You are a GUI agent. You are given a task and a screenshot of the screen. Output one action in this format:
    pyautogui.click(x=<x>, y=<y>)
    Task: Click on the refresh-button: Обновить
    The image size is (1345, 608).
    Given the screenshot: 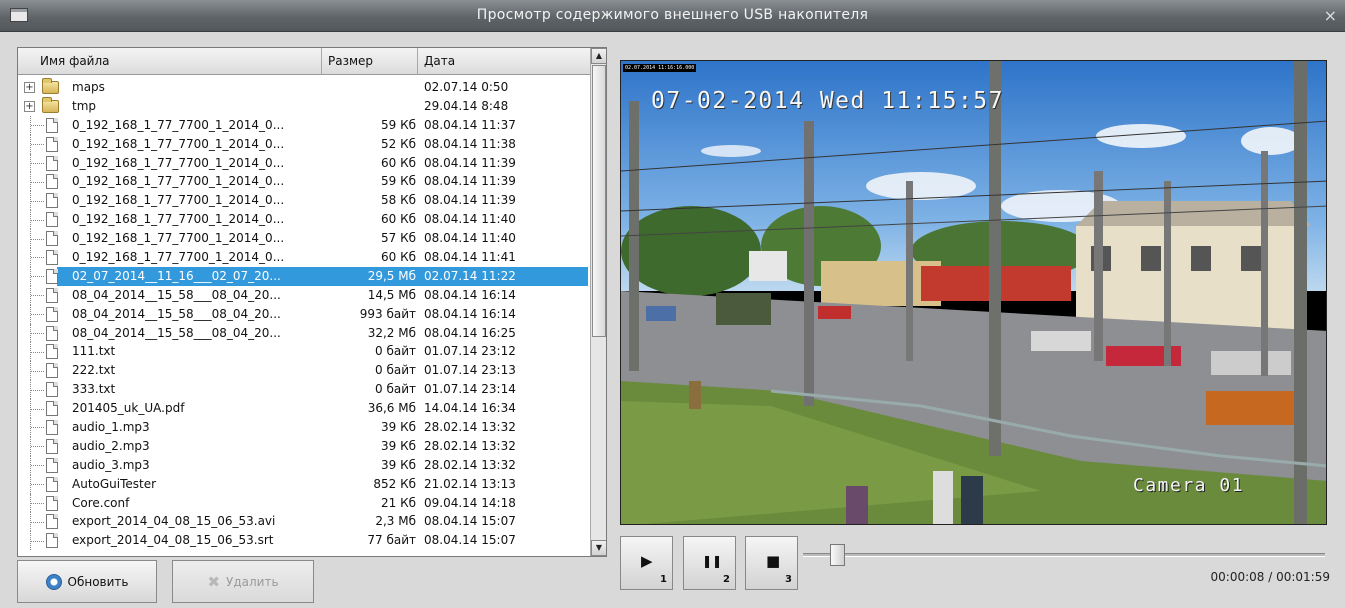 What is the action you would take?
    pyautogui.click(x=87, y=581)
    